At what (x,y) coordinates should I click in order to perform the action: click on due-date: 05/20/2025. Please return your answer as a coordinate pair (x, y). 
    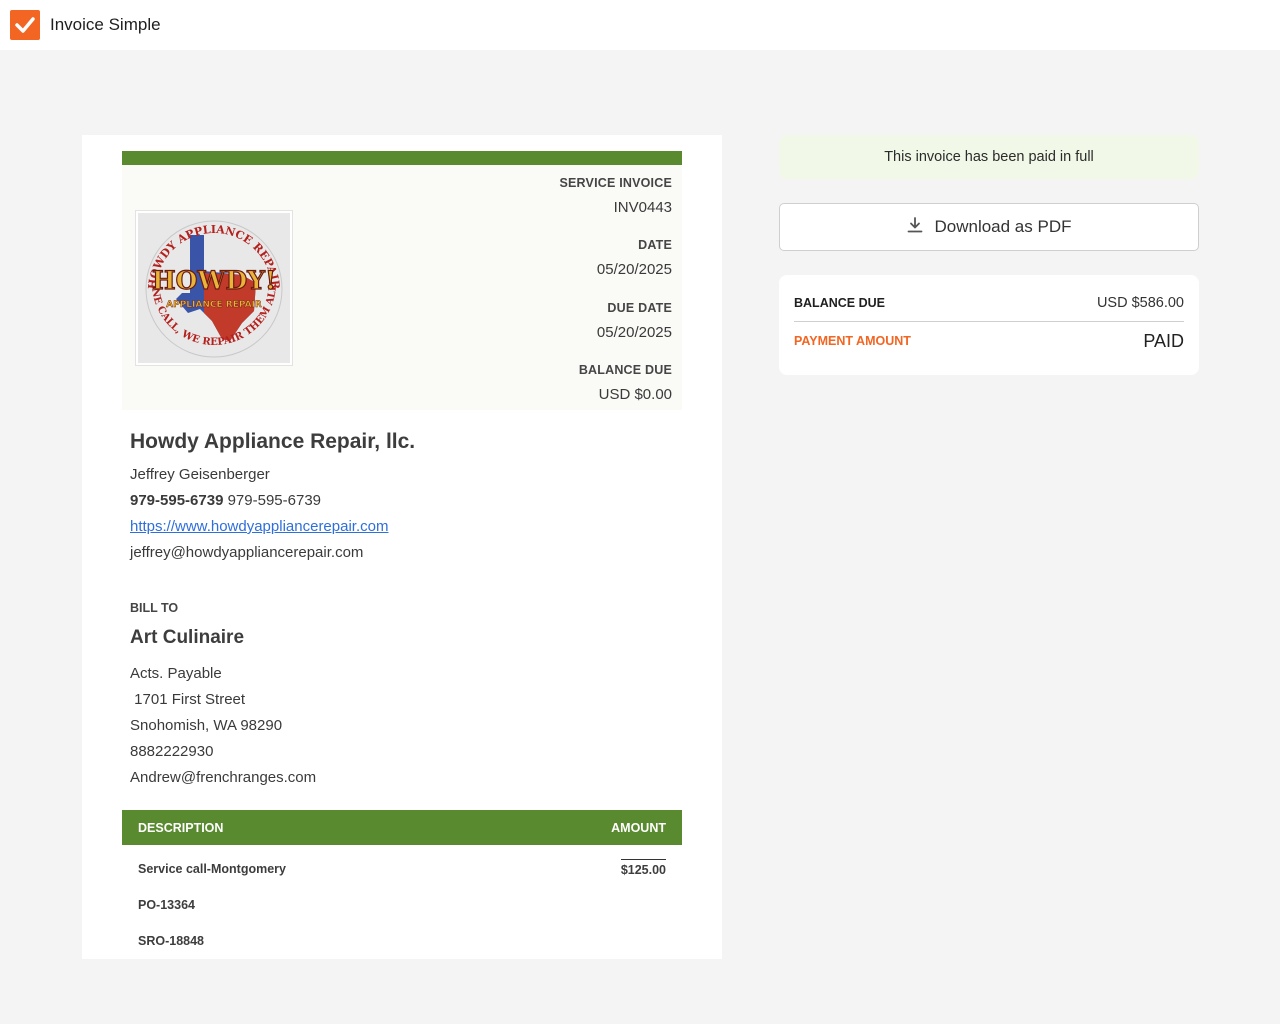
    Looking at the image, I should click on (634, 332).